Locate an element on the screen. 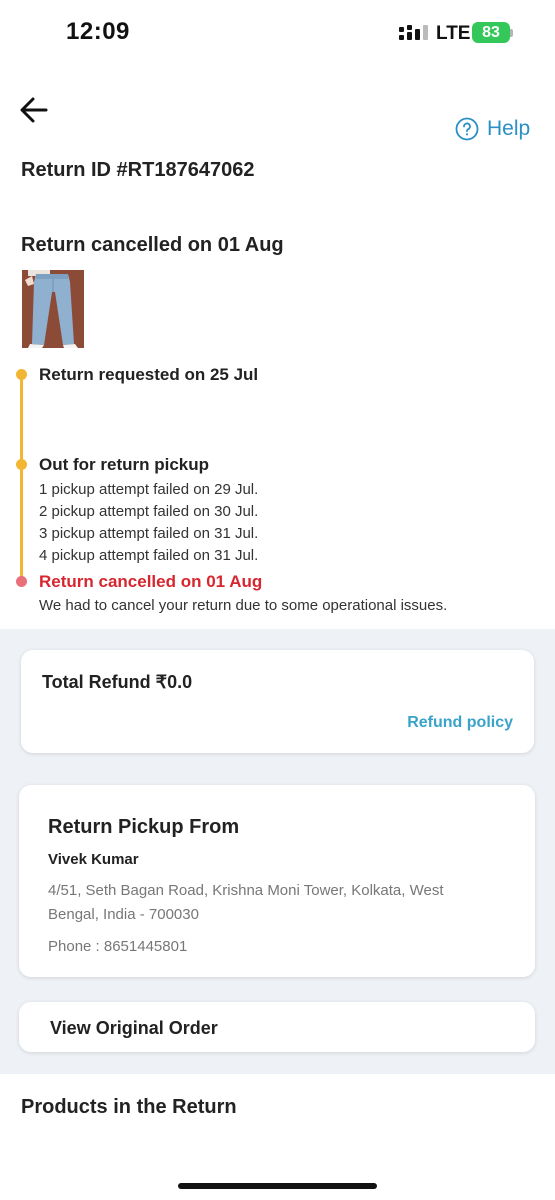  timeline-step-cancelled: Return cancelled on 01 Aug is located at coordinates (151, 581).